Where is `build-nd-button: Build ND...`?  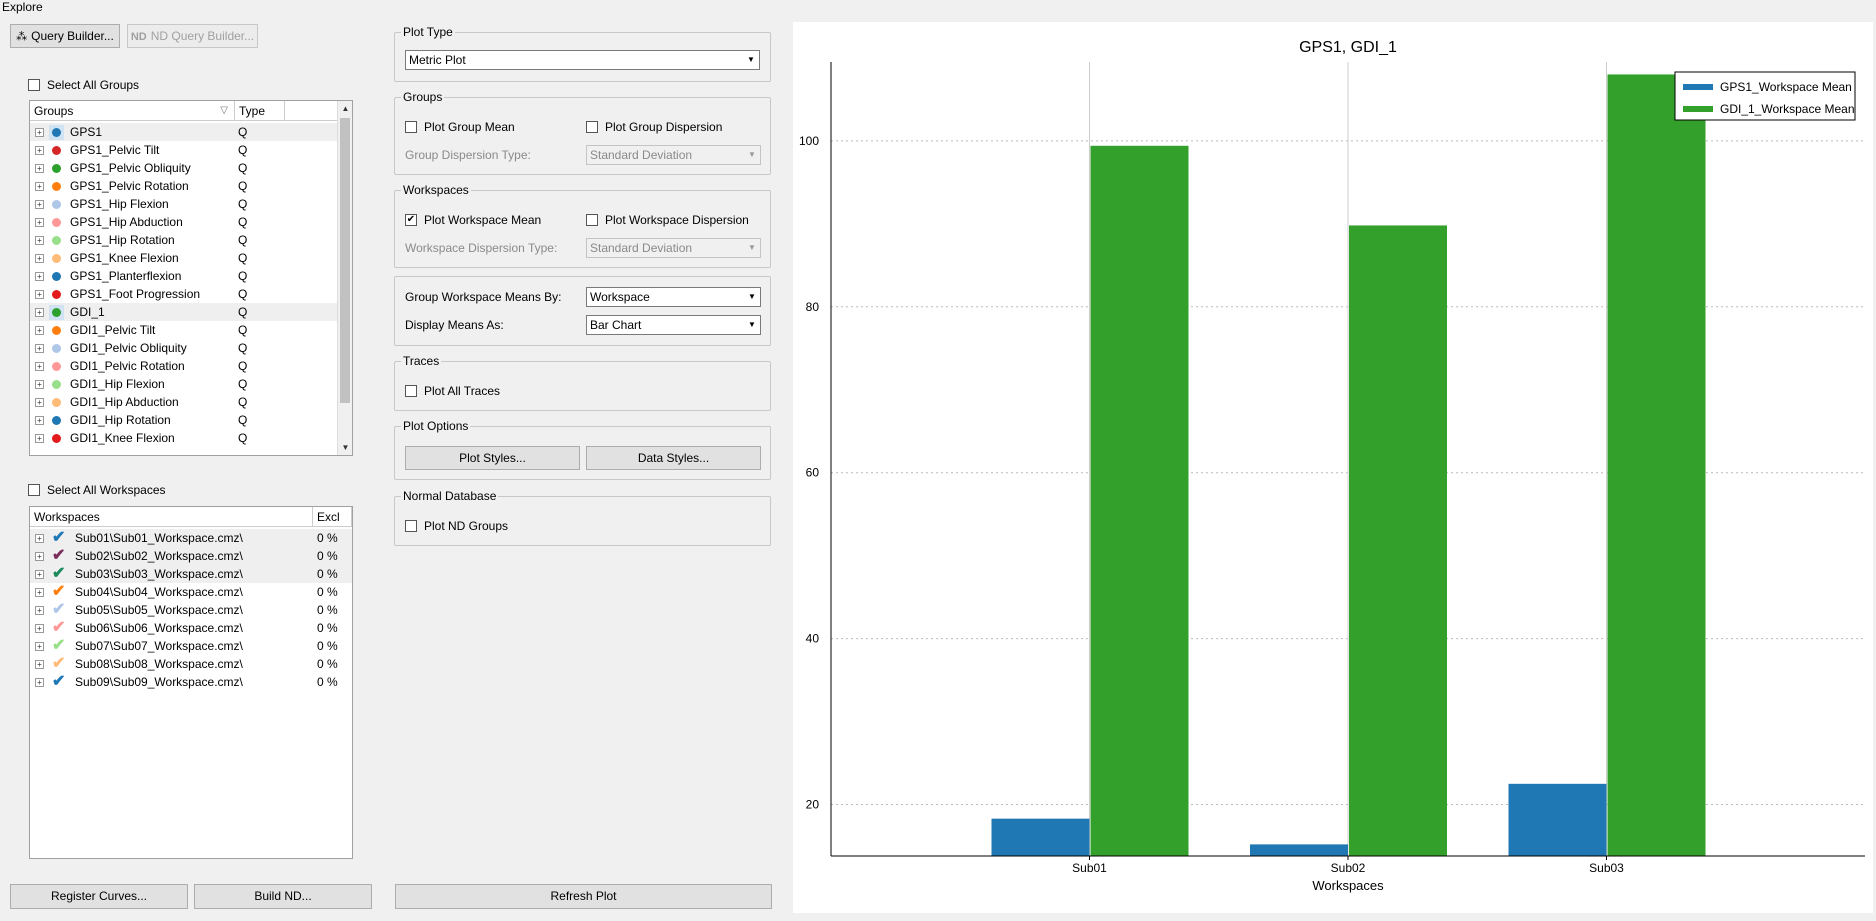 build-nd-button: Build ND... is located at coordinates (283, 896).